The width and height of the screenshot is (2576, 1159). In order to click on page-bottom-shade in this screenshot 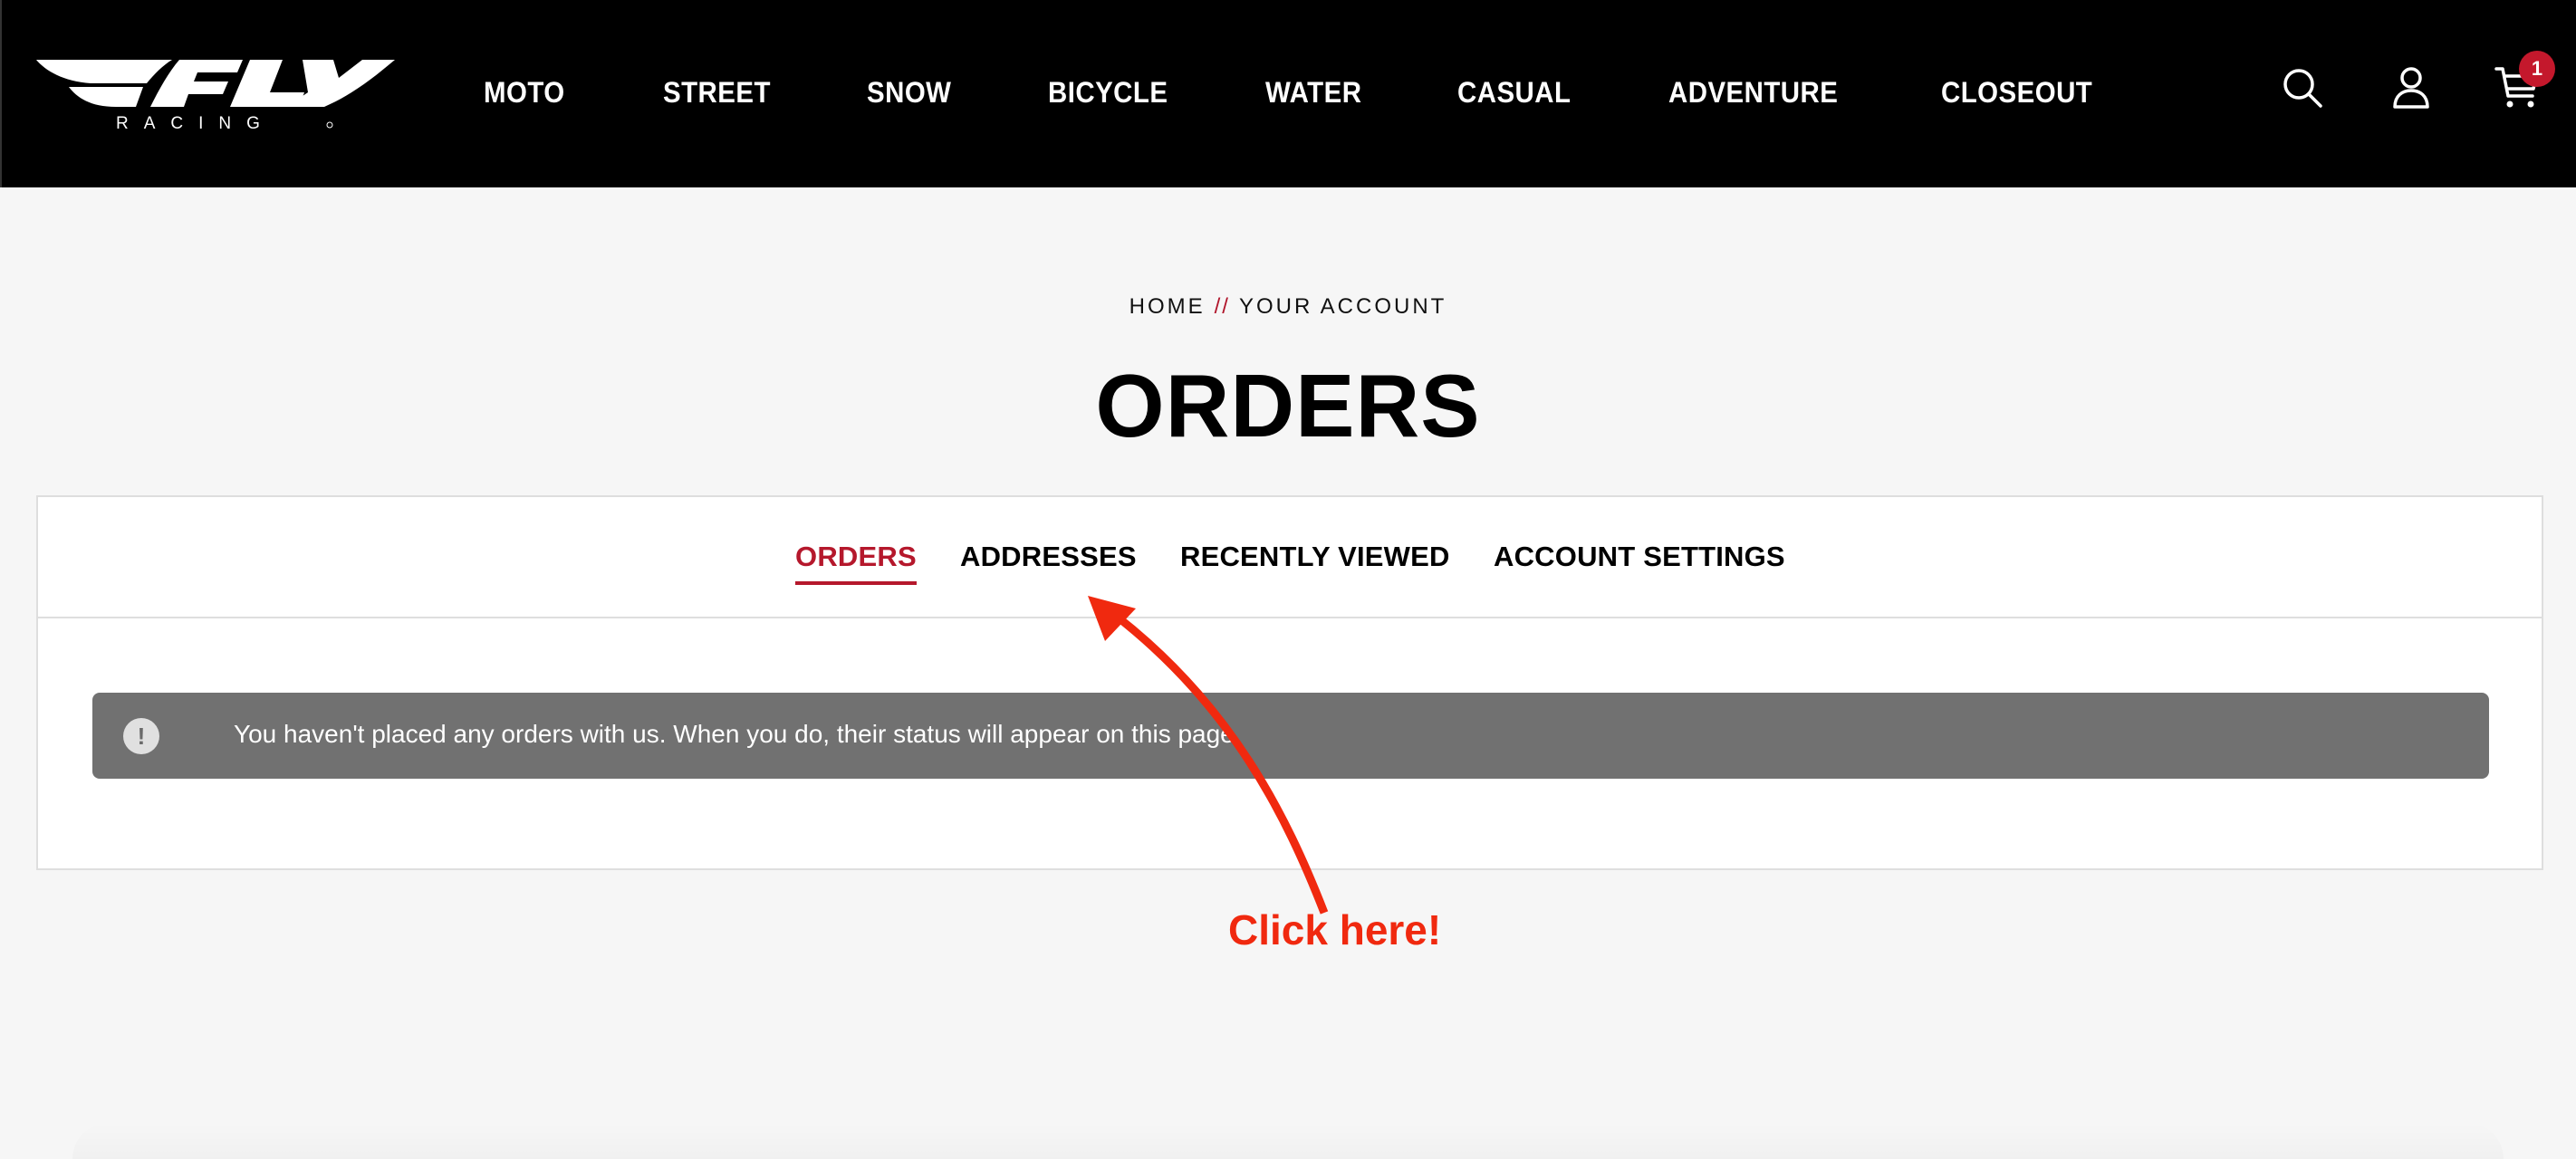, I will do `click(1288, 1141)`.